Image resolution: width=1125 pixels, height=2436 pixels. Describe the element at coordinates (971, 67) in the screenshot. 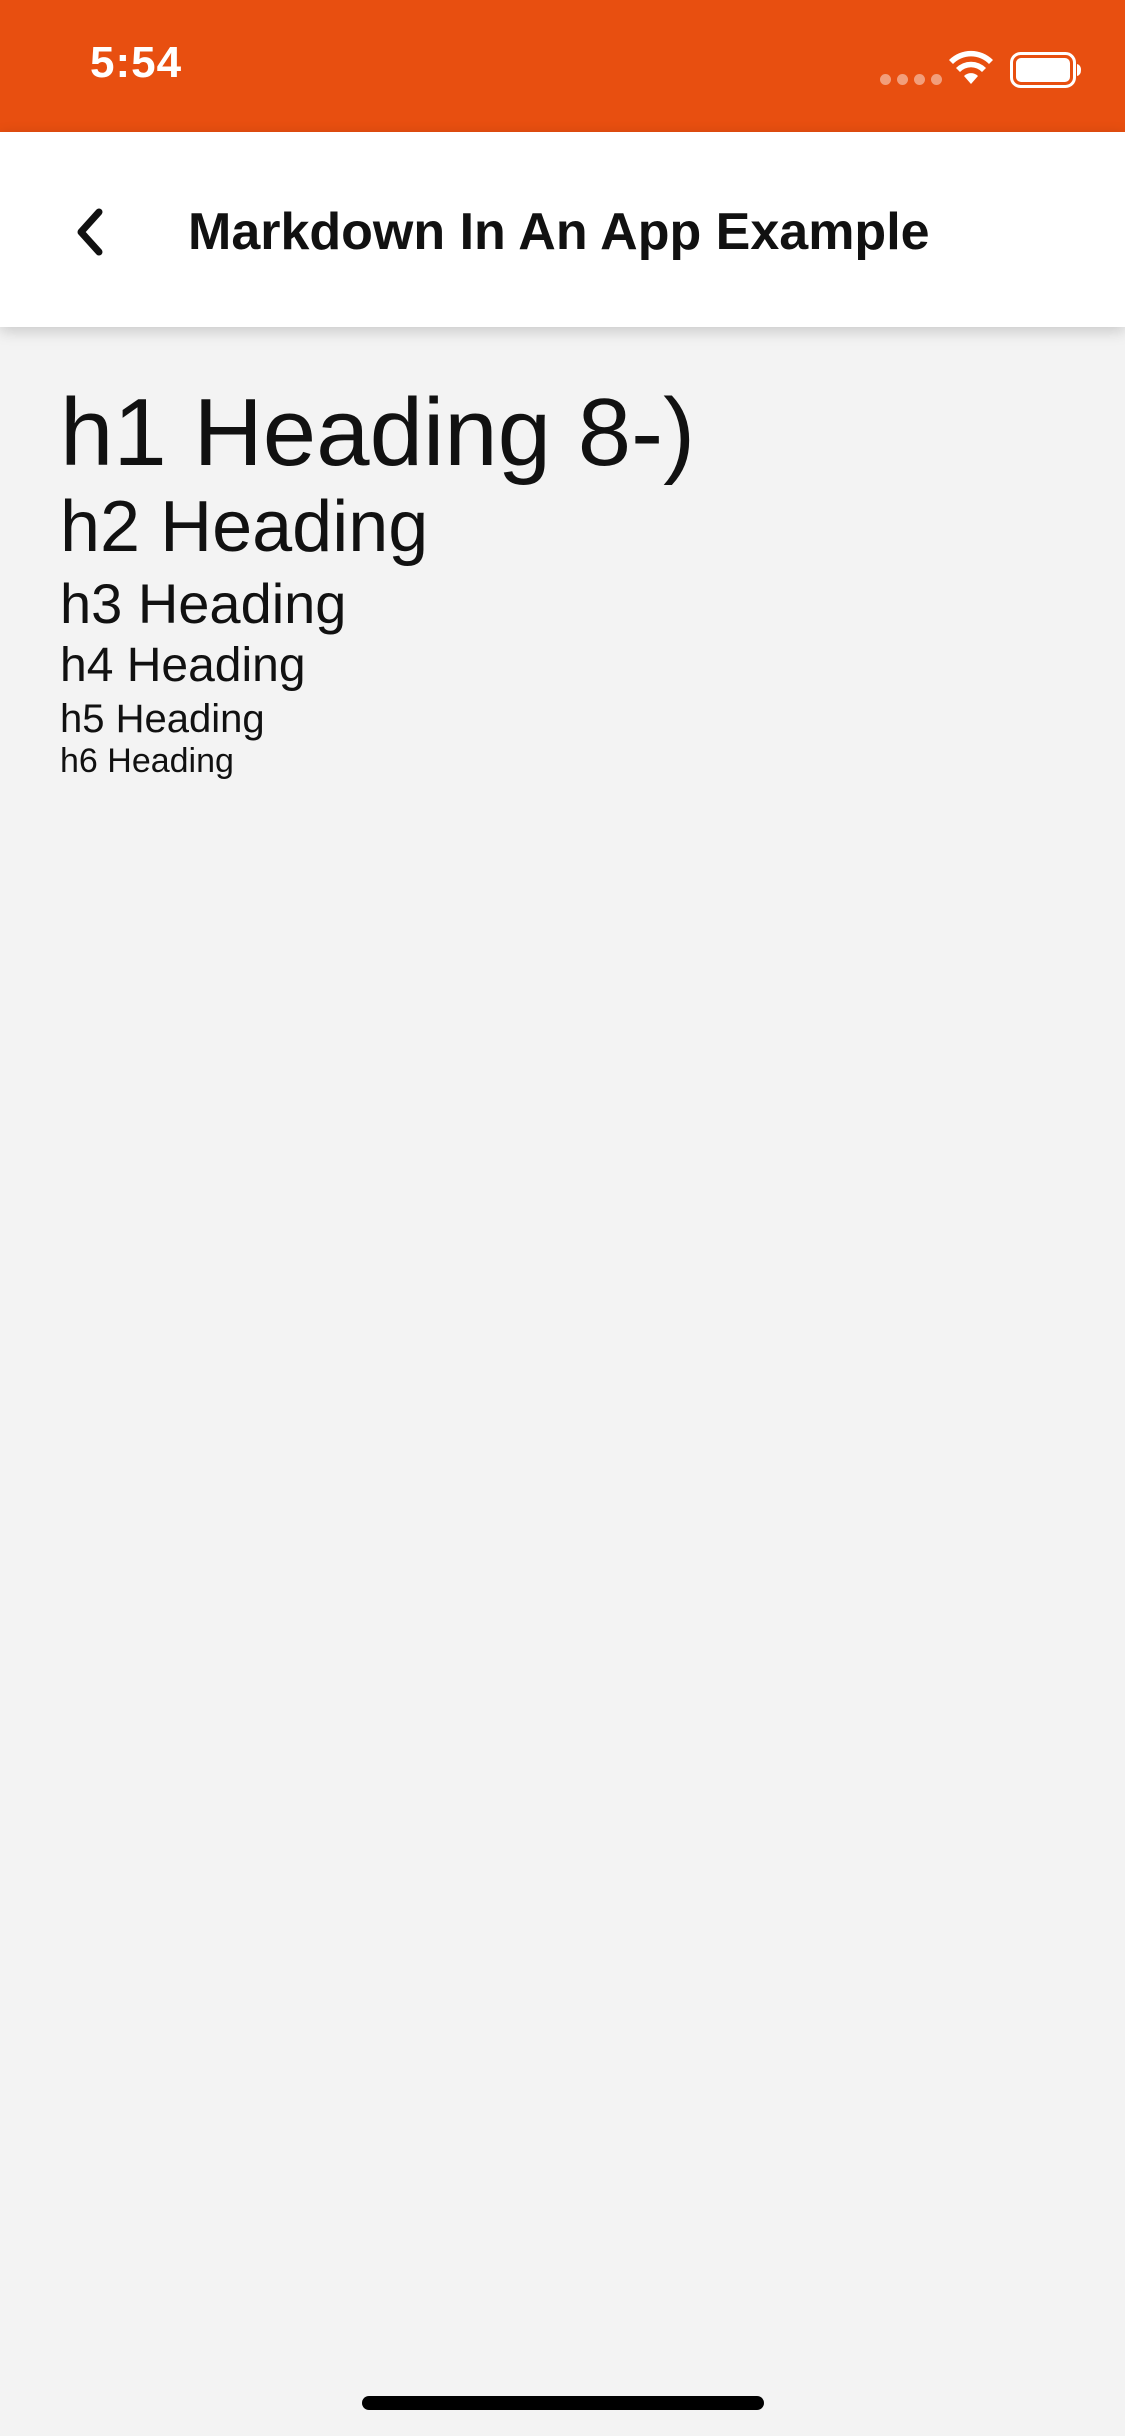

I see `wifi-icon` at that location.